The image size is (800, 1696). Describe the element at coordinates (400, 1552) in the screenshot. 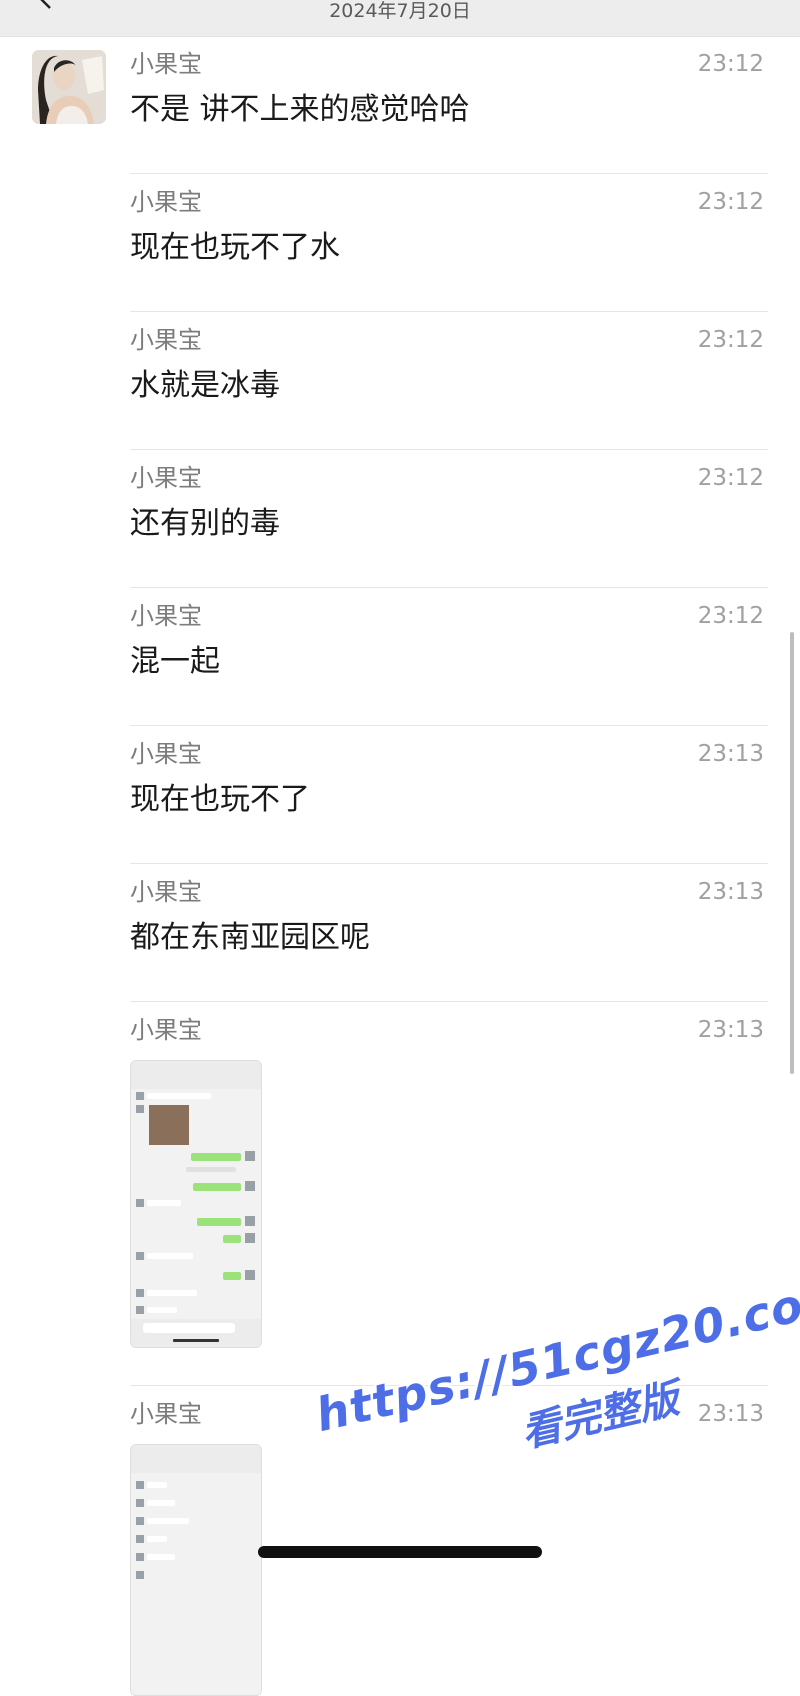

I see `home-indicator` at that location.